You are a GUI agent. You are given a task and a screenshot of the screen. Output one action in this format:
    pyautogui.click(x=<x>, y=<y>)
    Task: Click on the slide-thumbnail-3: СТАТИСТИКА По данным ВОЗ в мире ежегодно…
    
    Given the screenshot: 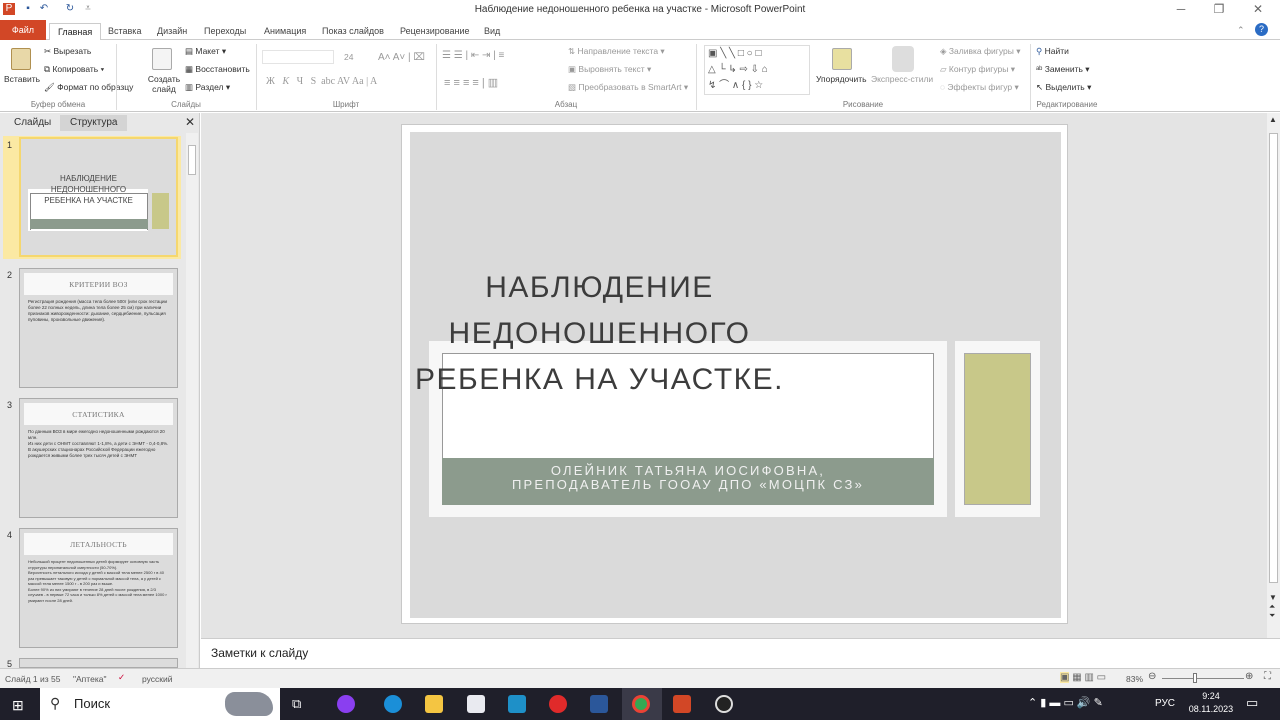 What is the action you would take?
    pyautogui.click(x=98, y=458)
    